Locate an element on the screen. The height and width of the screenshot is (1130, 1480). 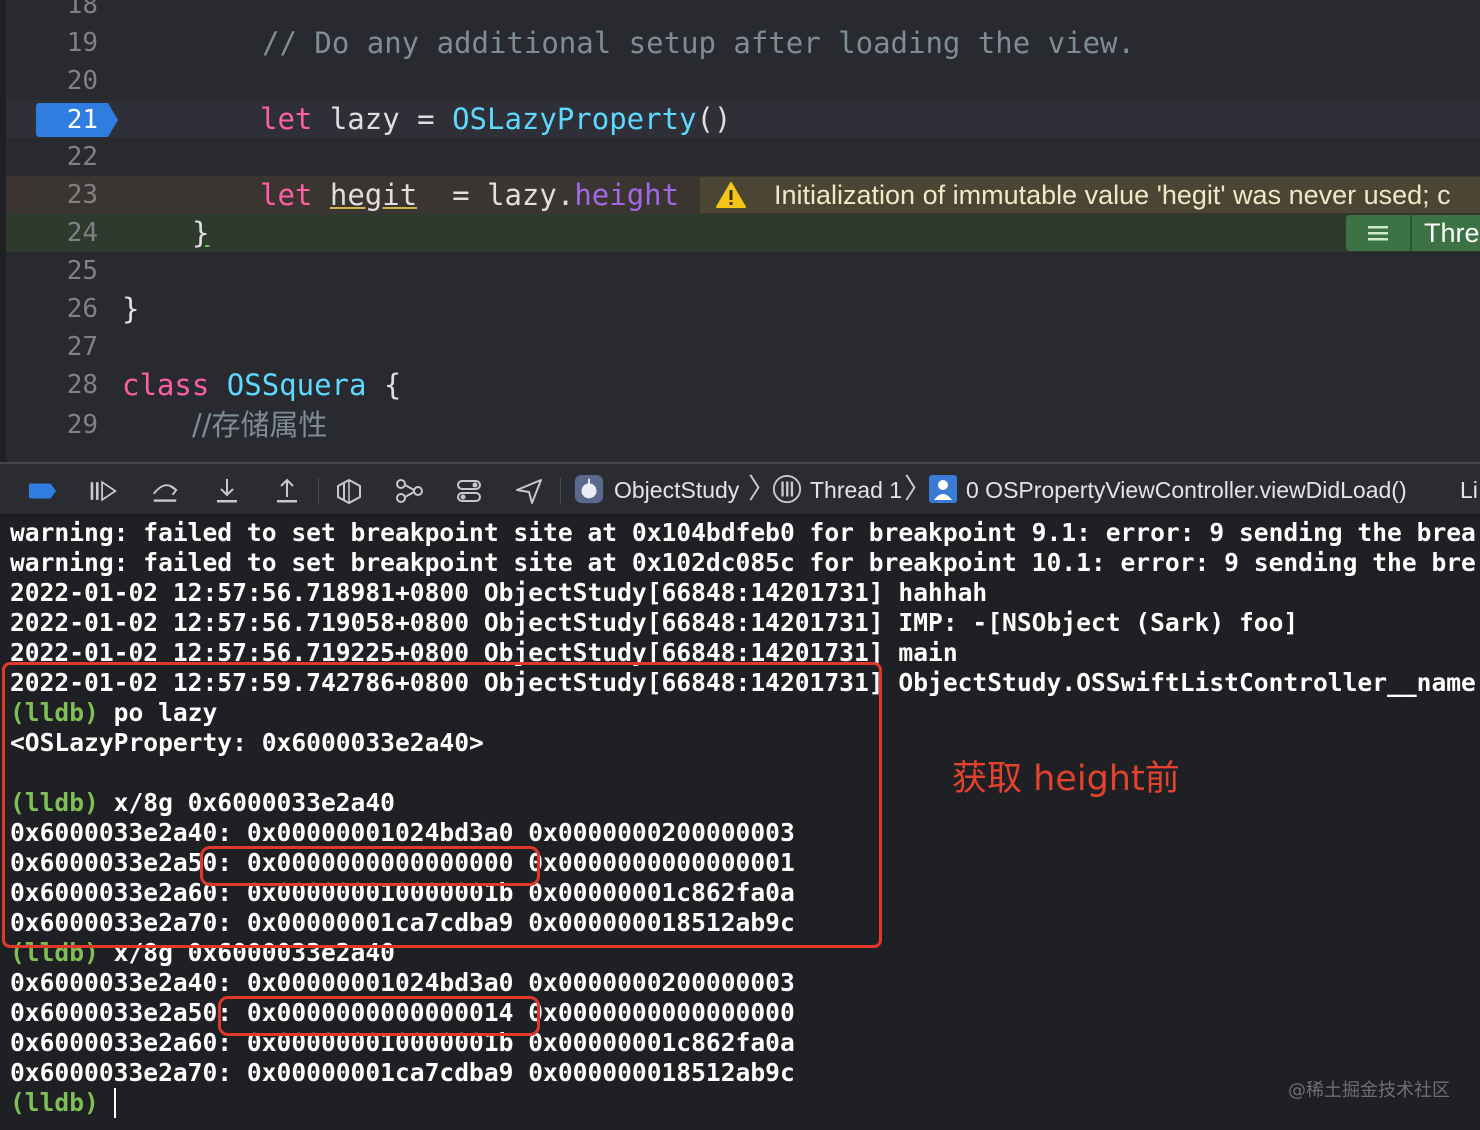
step-out-icon is located at coordinates (287, 491).